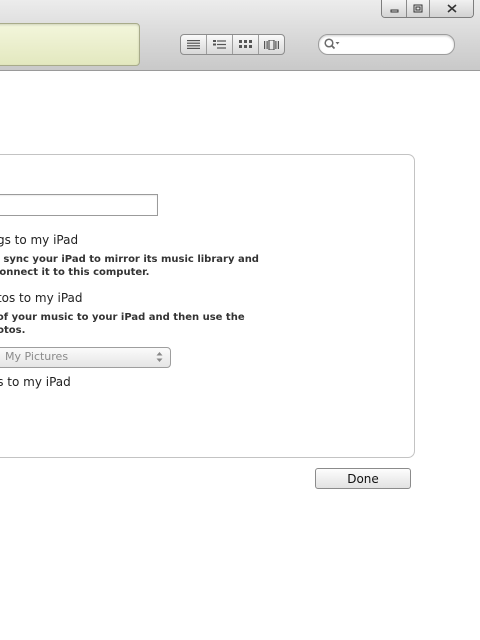 The image size is (480, 640). What do you see at coordinates (394, 11) in the screenshot?
I see `minimize-icon` at bounding box center [394, 11].